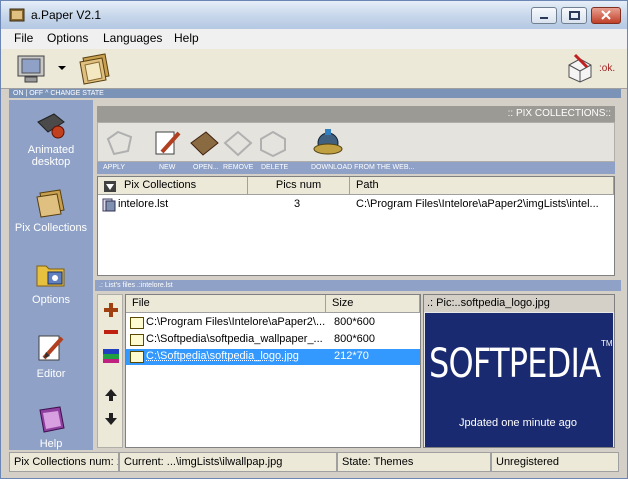 This screenshot has width=628, height=479. What do you see at coordinates (109, 205) in the screenshot?
I see `list-file-icon` at bounding box center [109, 205].